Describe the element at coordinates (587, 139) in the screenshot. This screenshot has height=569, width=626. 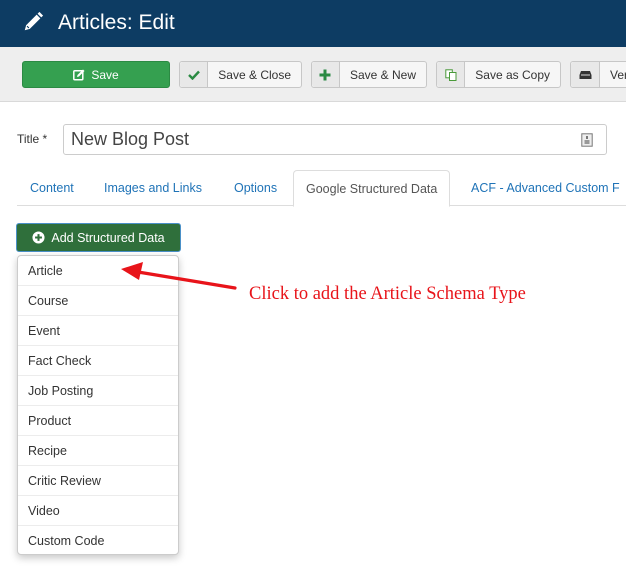
I see `field-lock-icon` at that location.